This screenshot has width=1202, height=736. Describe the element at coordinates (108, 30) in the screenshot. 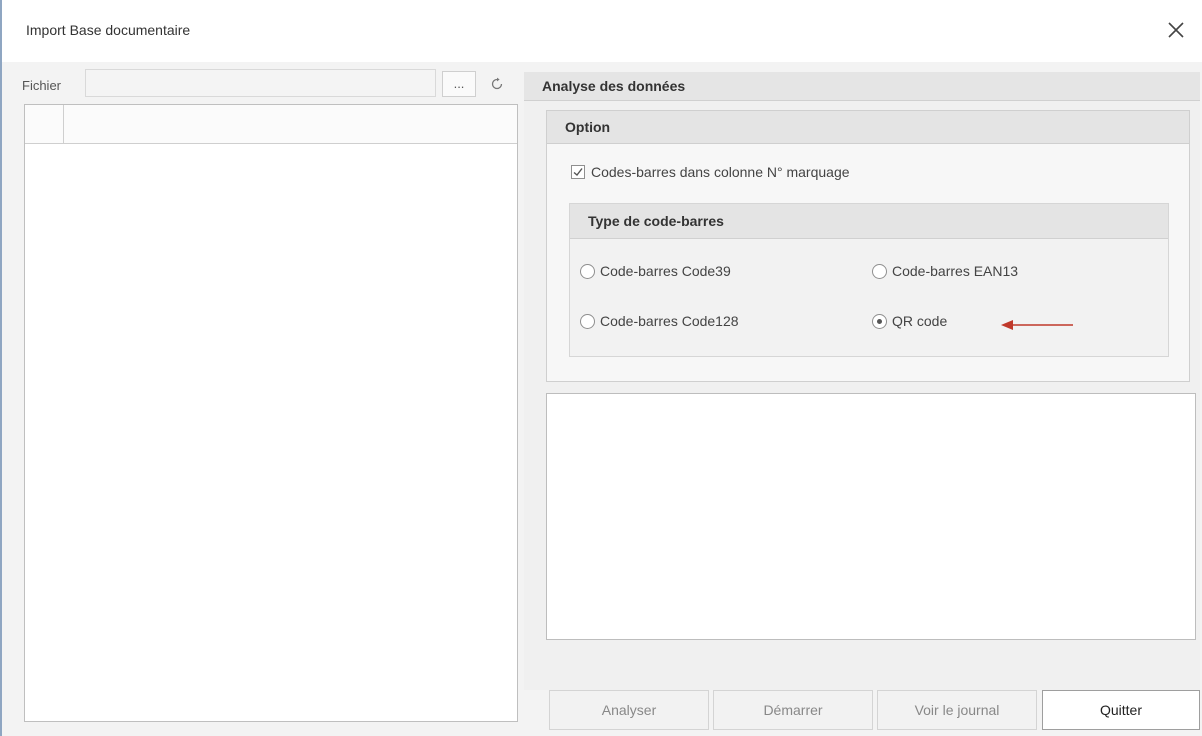

I see `window-title: Import Base documentaire` at that location.